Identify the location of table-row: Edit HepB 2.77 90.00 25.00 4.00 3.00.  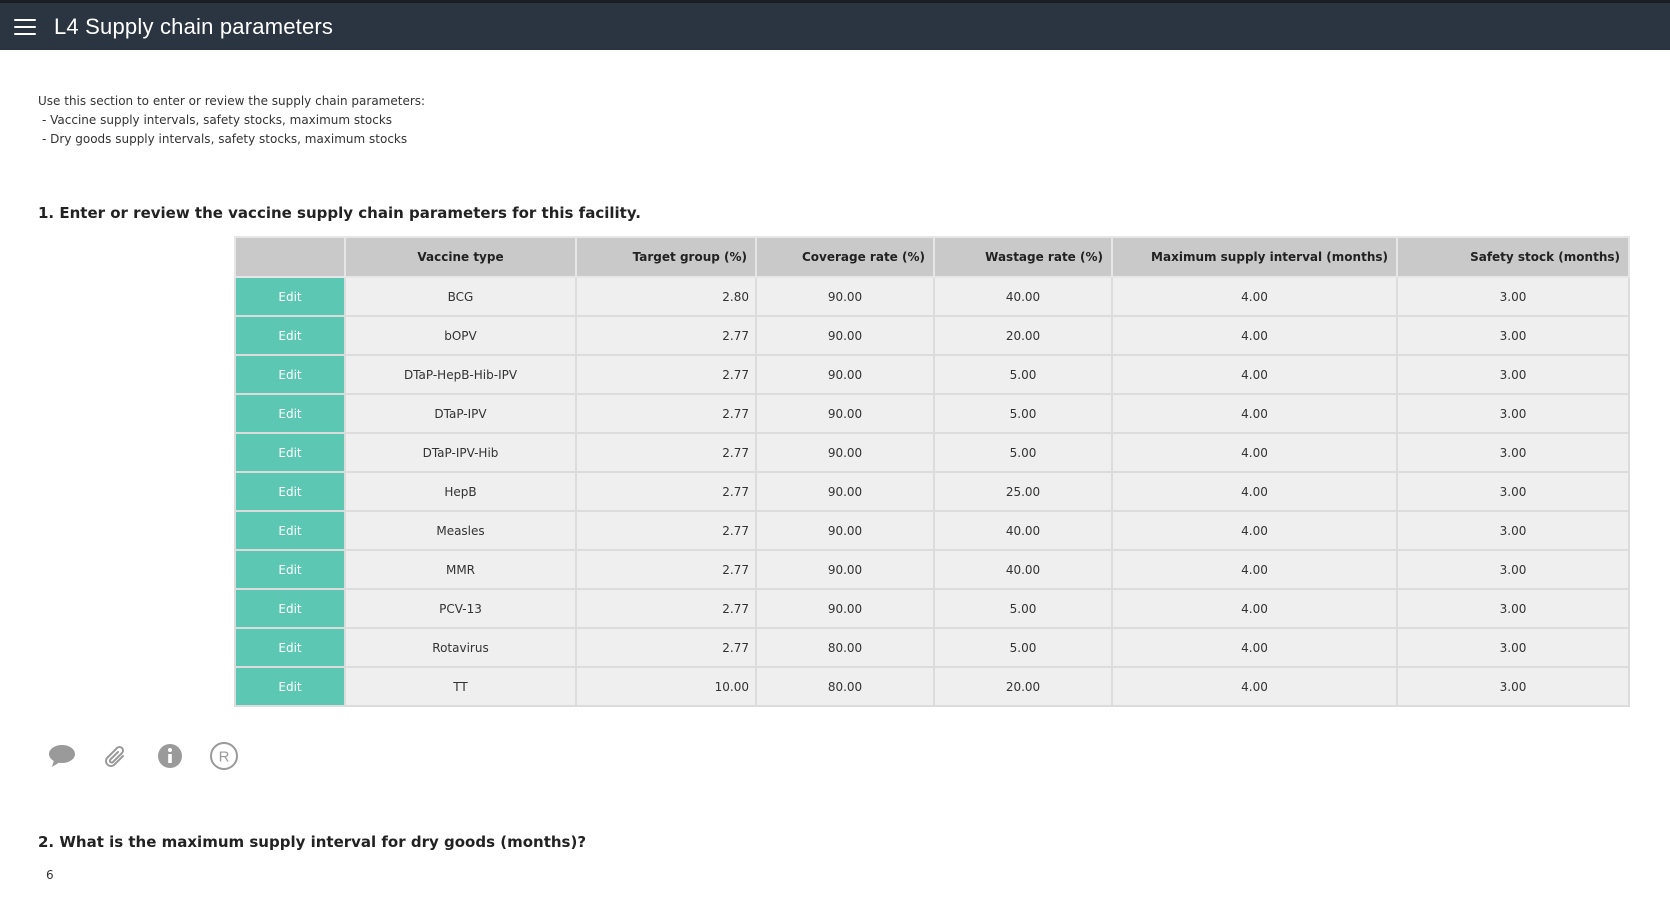
(932, 491).